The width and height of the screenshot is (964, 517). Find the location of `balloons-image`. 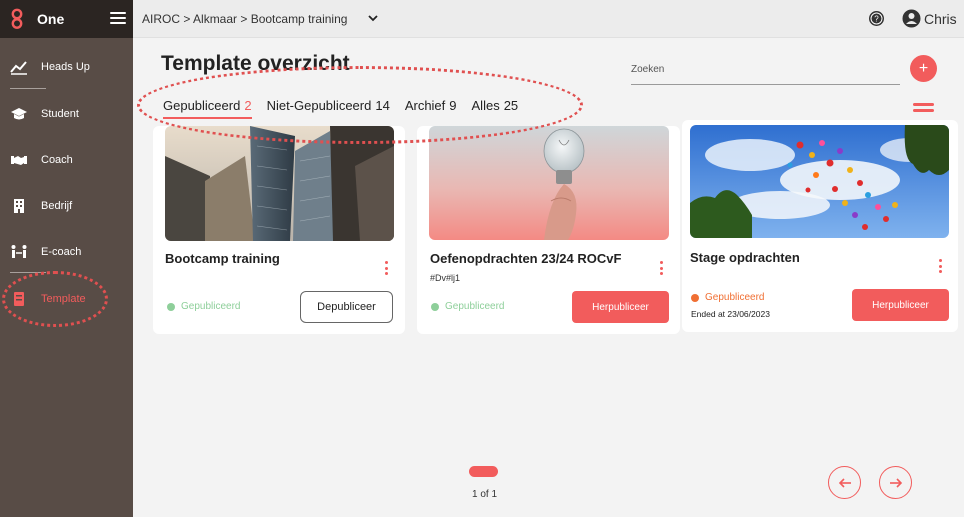

balloons-image is located at coordinates (819, 181).